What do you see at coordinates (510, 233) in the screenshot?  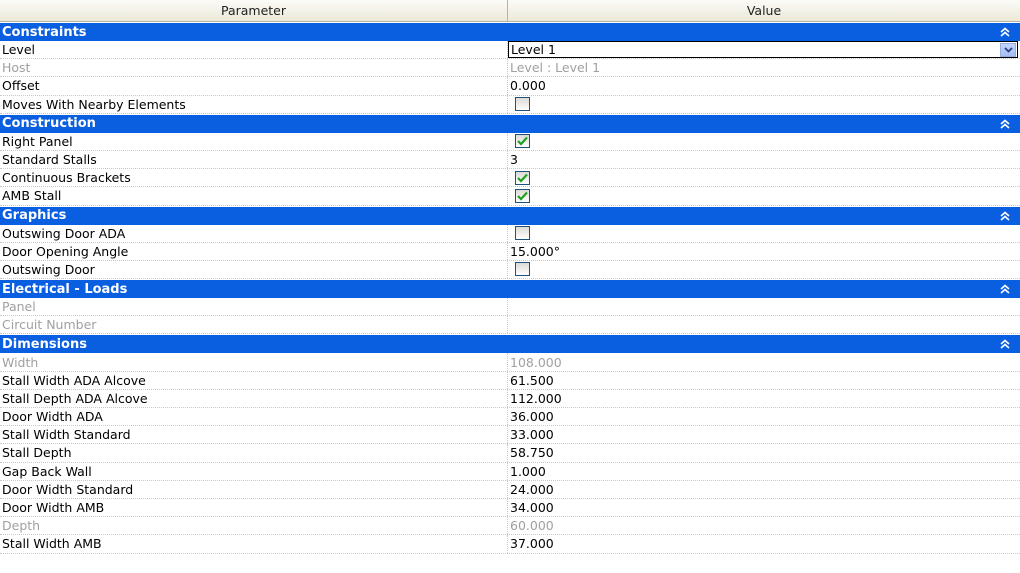 I see `property-row-outswing-door-ada: Outswing Door ADA` at bounding box center [510, 233].